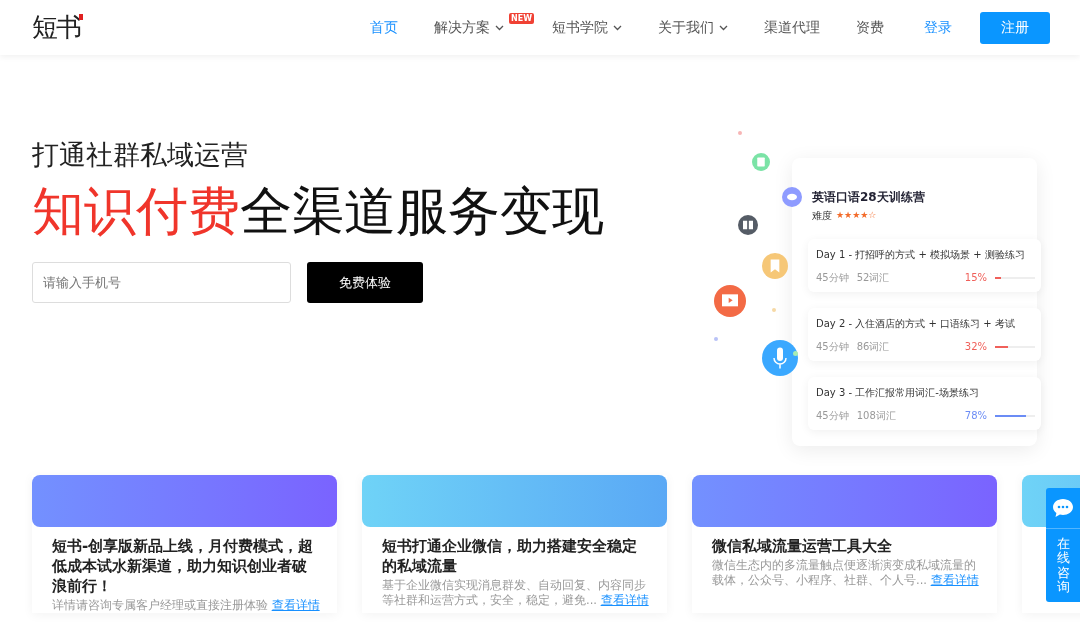 This screenshot has width=1080, height=630. Describe the element at coordinates (140, 155) in the screenshot. I see `hero-subtitle: 打通社群私域运营` at that location.